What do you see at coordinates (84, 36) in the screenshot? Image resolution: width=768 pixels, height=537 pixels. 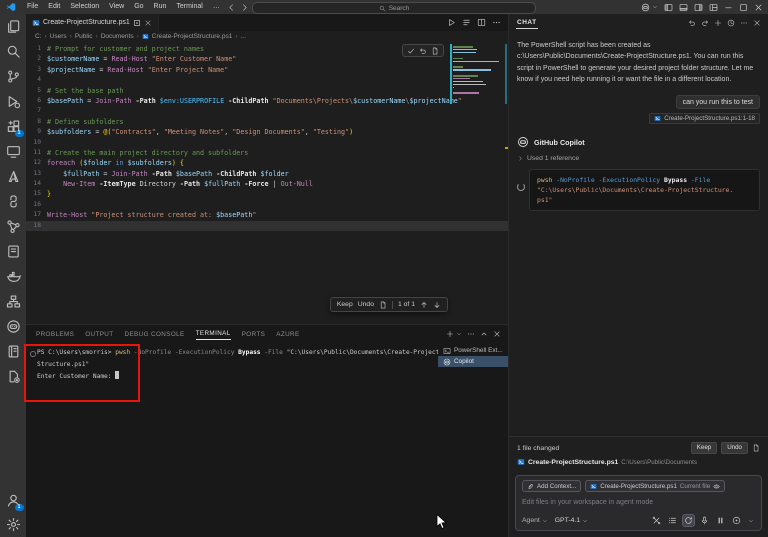 I see `breadcrumb-item: Public` at bounding box center [84, 36].